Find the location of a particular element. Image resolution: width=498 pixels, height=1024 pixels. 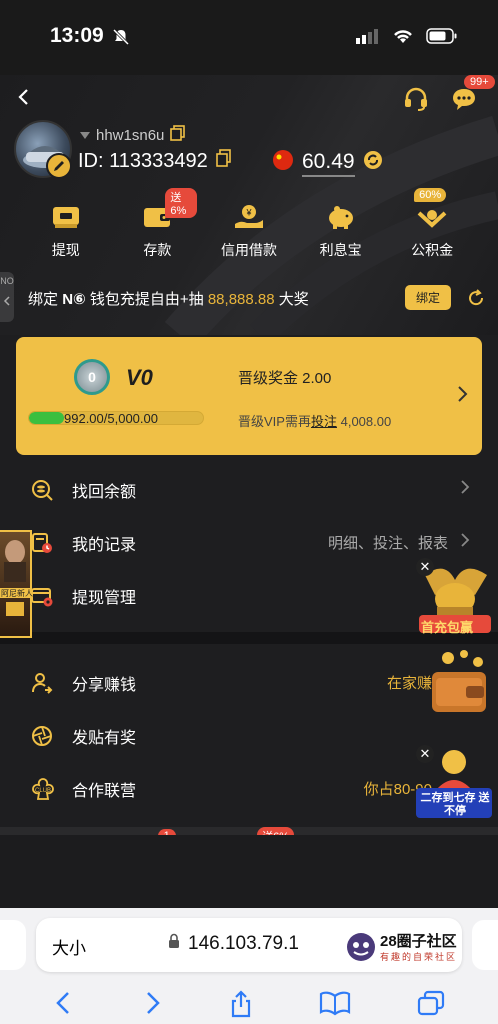

promo-amount: 88,888.88 is located at coordinates (241, 299).